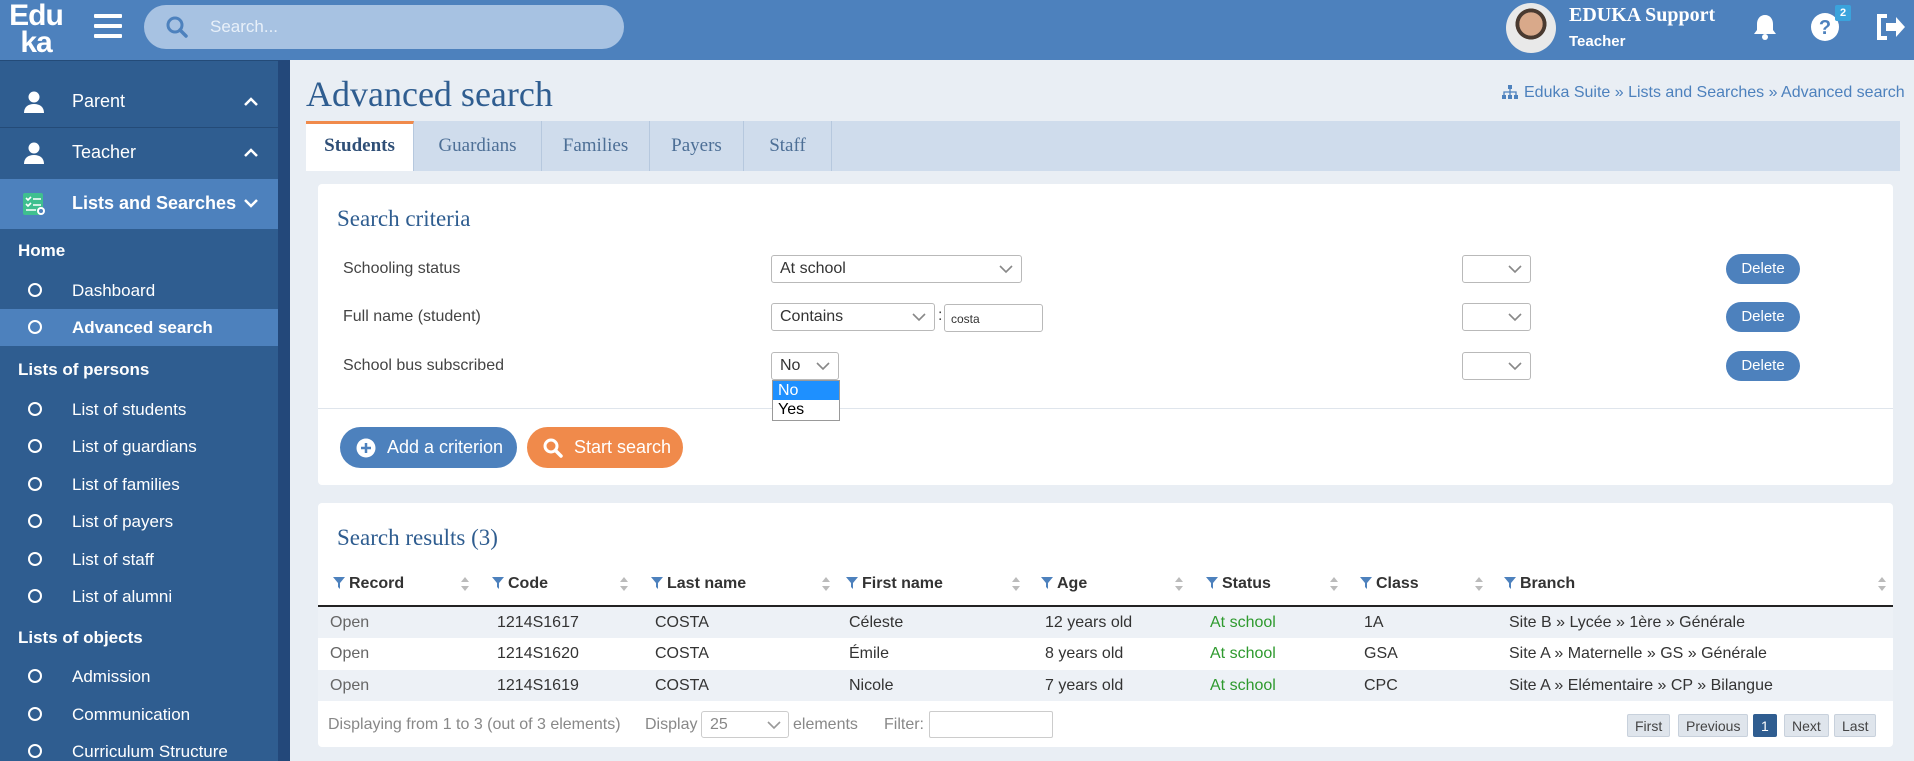  Describe the element at coordinates (853, 317) in the screenshot. I see `name-operator-select: Contains` at that location.